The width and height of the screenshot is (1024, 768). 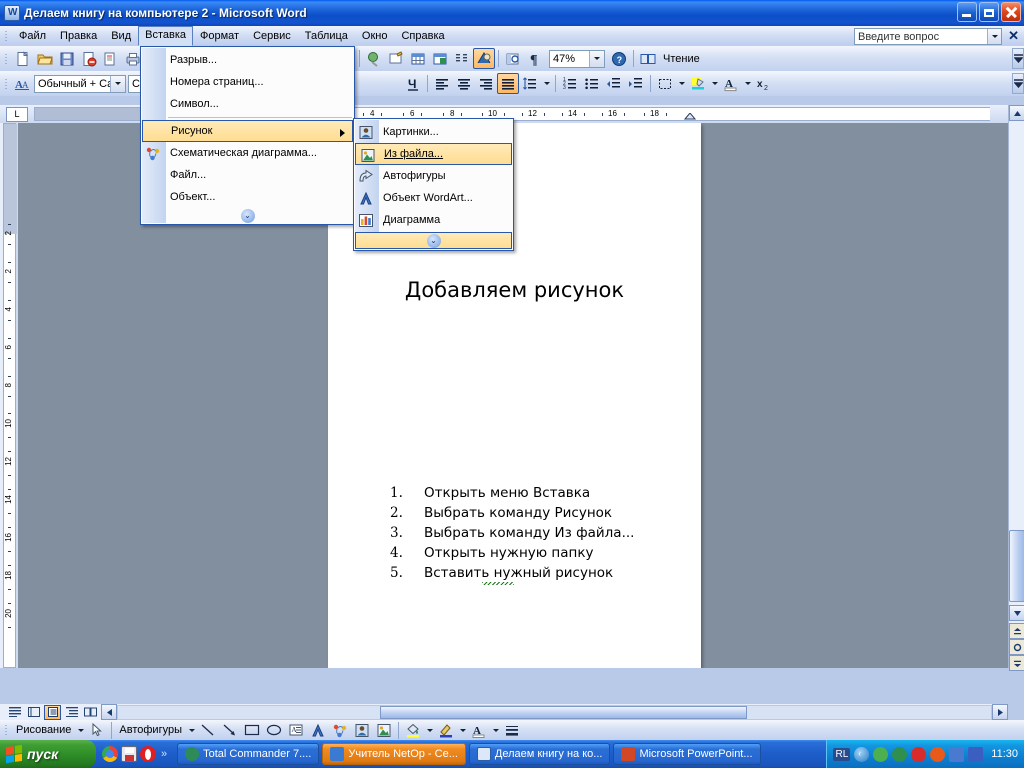 What do you see at coordinates (681, 59) in the screenshot?
I see `read-button-label: Чтение` at bounding box center [681, 59].